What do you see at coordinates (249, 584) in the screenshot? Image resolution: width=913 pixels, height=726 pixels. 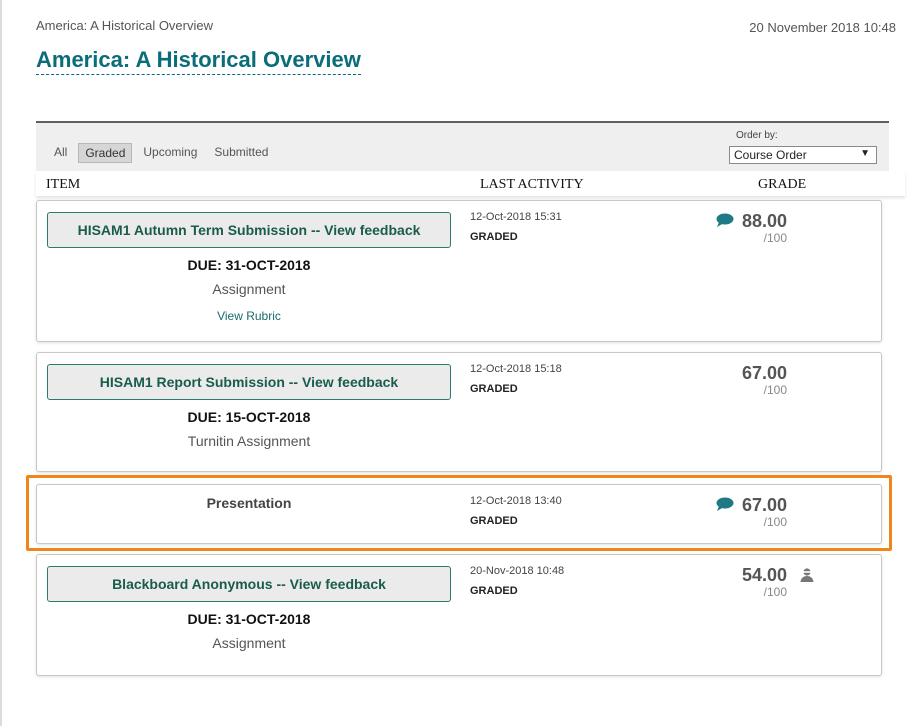 I see `view-feedback-button: Blackboard Anonymous -- View feedback` at bounding box center [249, 584].